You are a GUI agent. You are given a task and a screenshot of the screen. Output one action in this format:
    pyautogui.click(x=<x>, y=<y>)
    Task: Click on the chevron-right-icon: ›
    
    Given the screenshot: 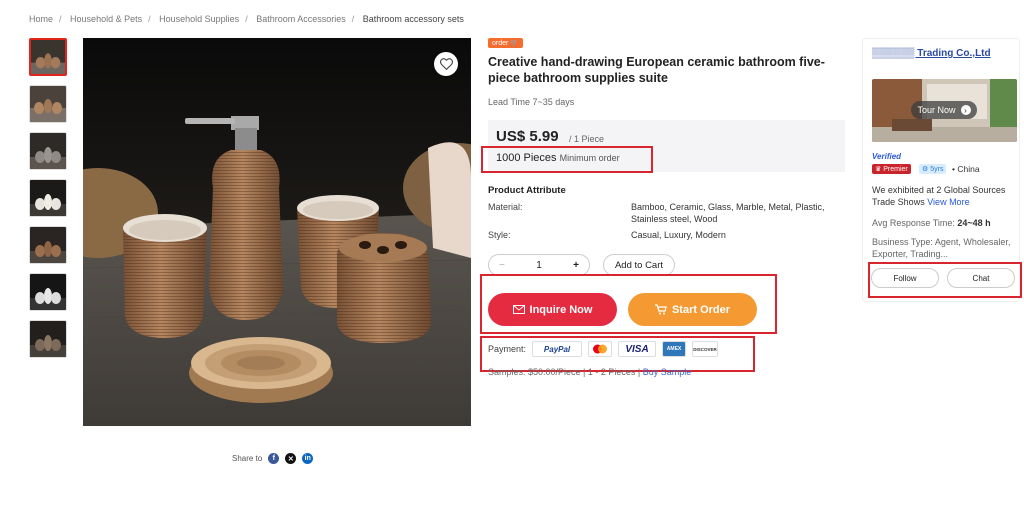 What is the action you would take?
    pyautogui.click(x=965, y=110)
    